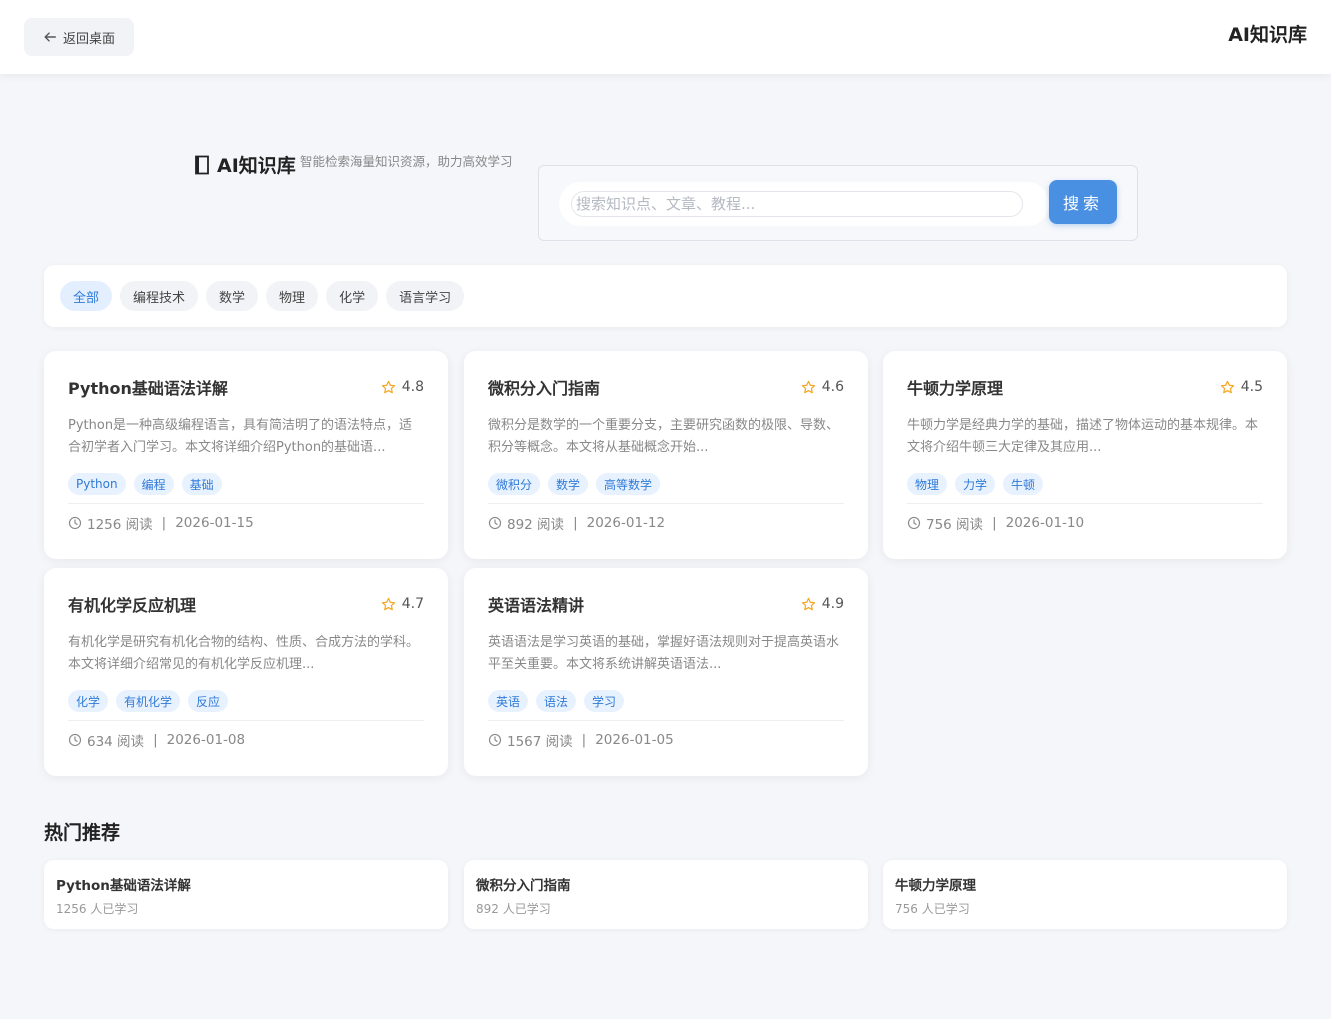 The width and height of the screenshot is (1331, 1019). I want to click on filter-chip-chemistry: 化学, so click(352, 296).